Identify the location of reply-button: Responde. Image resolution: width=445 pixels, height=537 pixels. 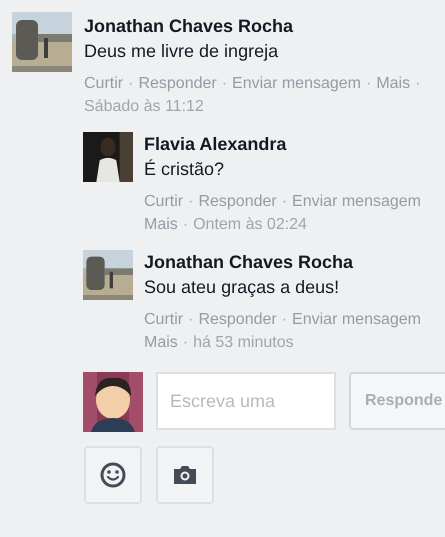
(397, 401).